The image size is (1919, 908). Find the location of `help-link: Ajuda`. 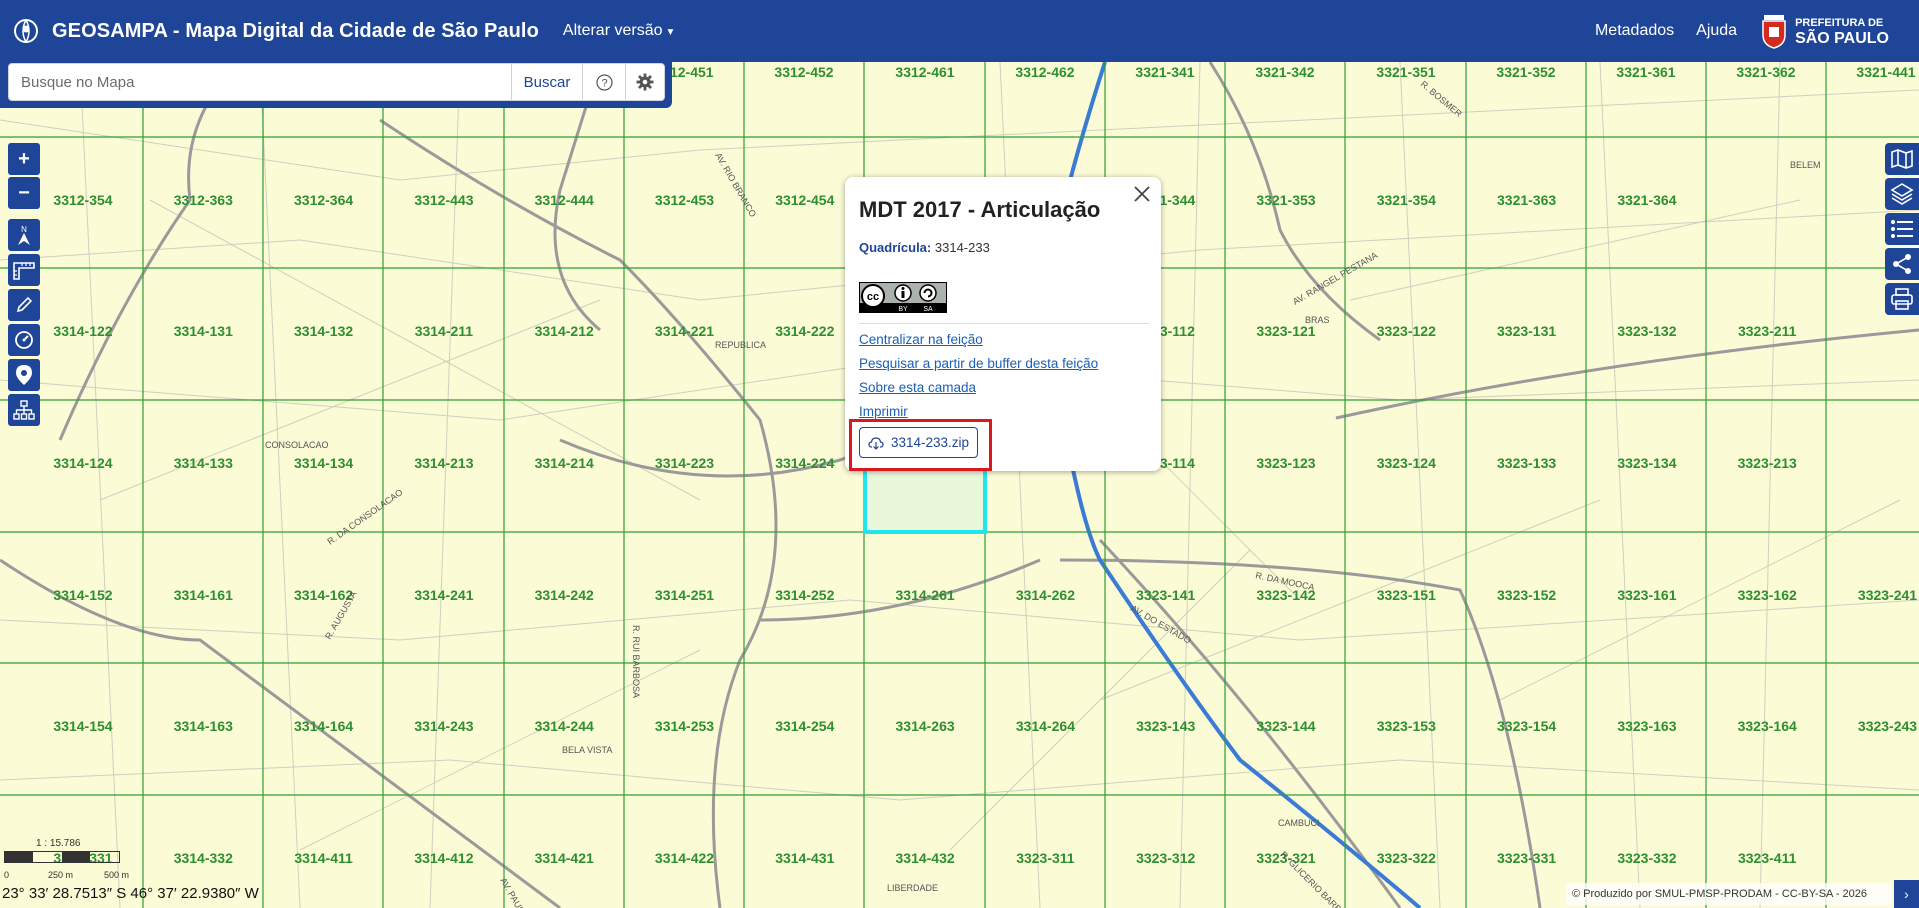

help-link: Ajuda is located at coordinates (1716, 31).